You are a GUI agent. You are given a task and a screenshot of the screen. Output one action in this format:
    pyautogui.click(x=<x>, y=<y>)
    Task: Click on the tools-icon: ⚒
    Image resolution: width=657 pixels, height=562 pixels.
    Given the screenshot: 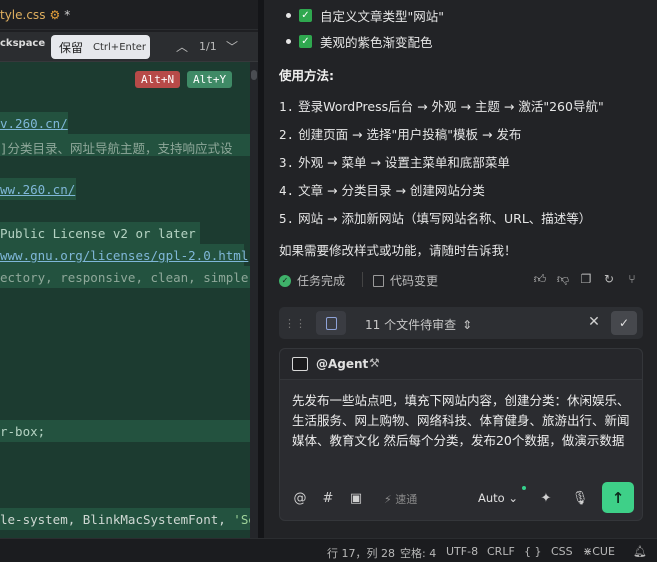 What is the action you would take?
    pyautogui.click(x=374, y=363)
    